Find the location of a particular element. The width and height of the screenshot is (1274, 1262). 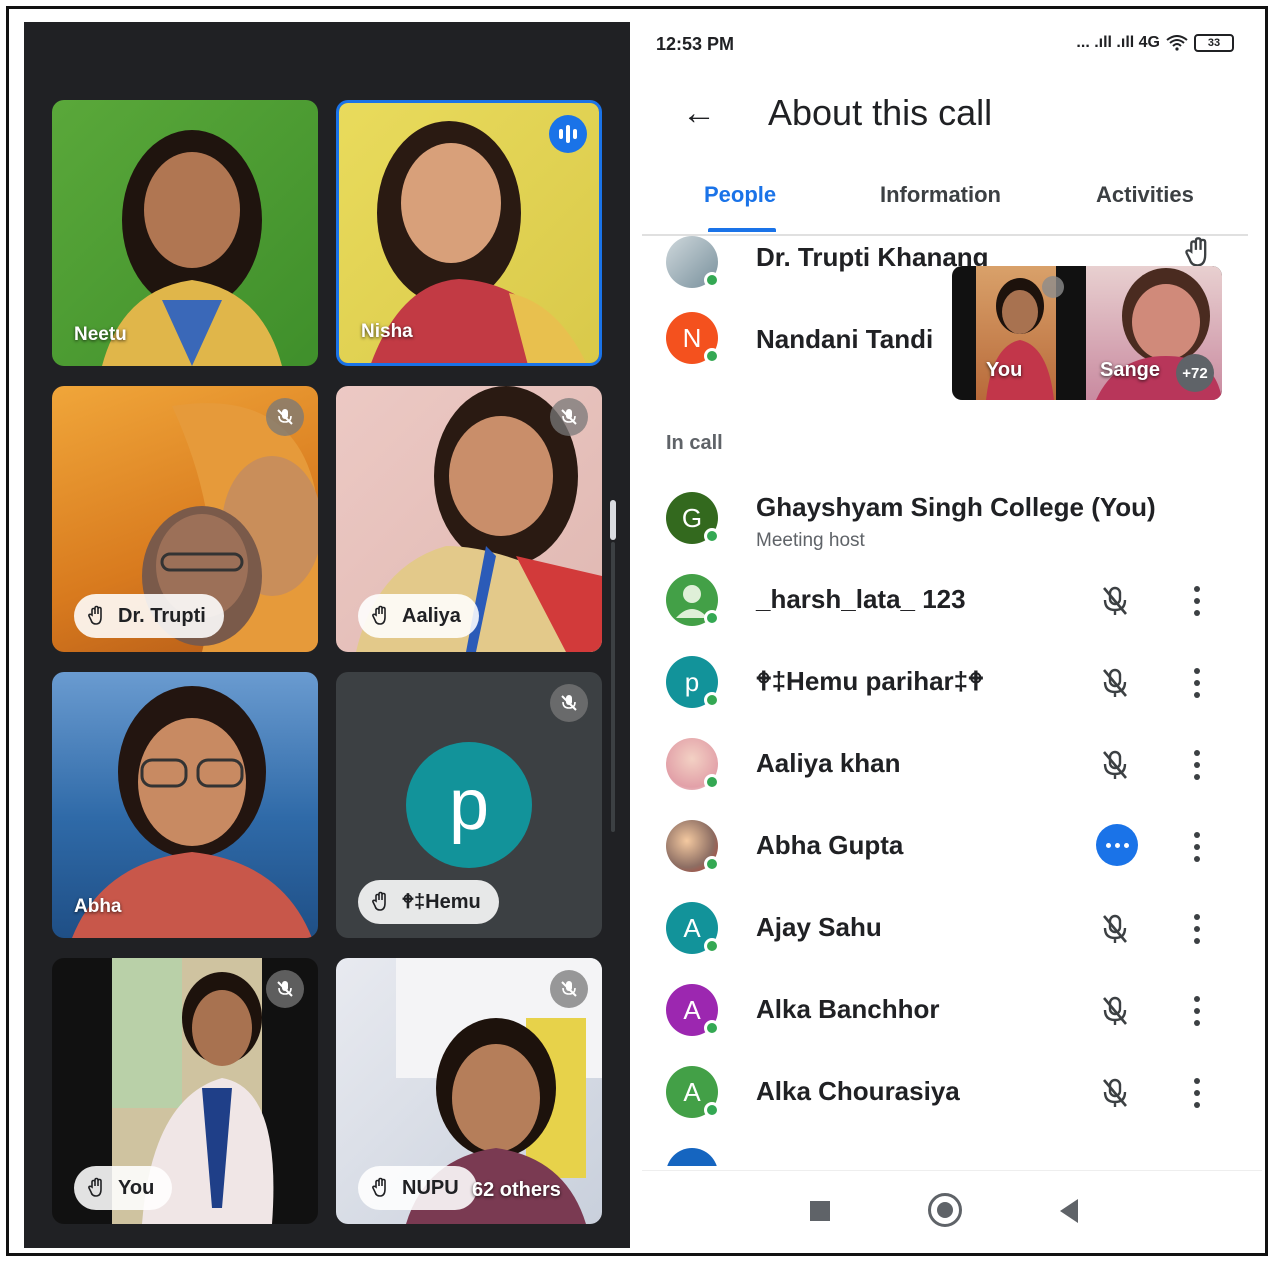

wifi-icon is located at coordinates (1177, 43).